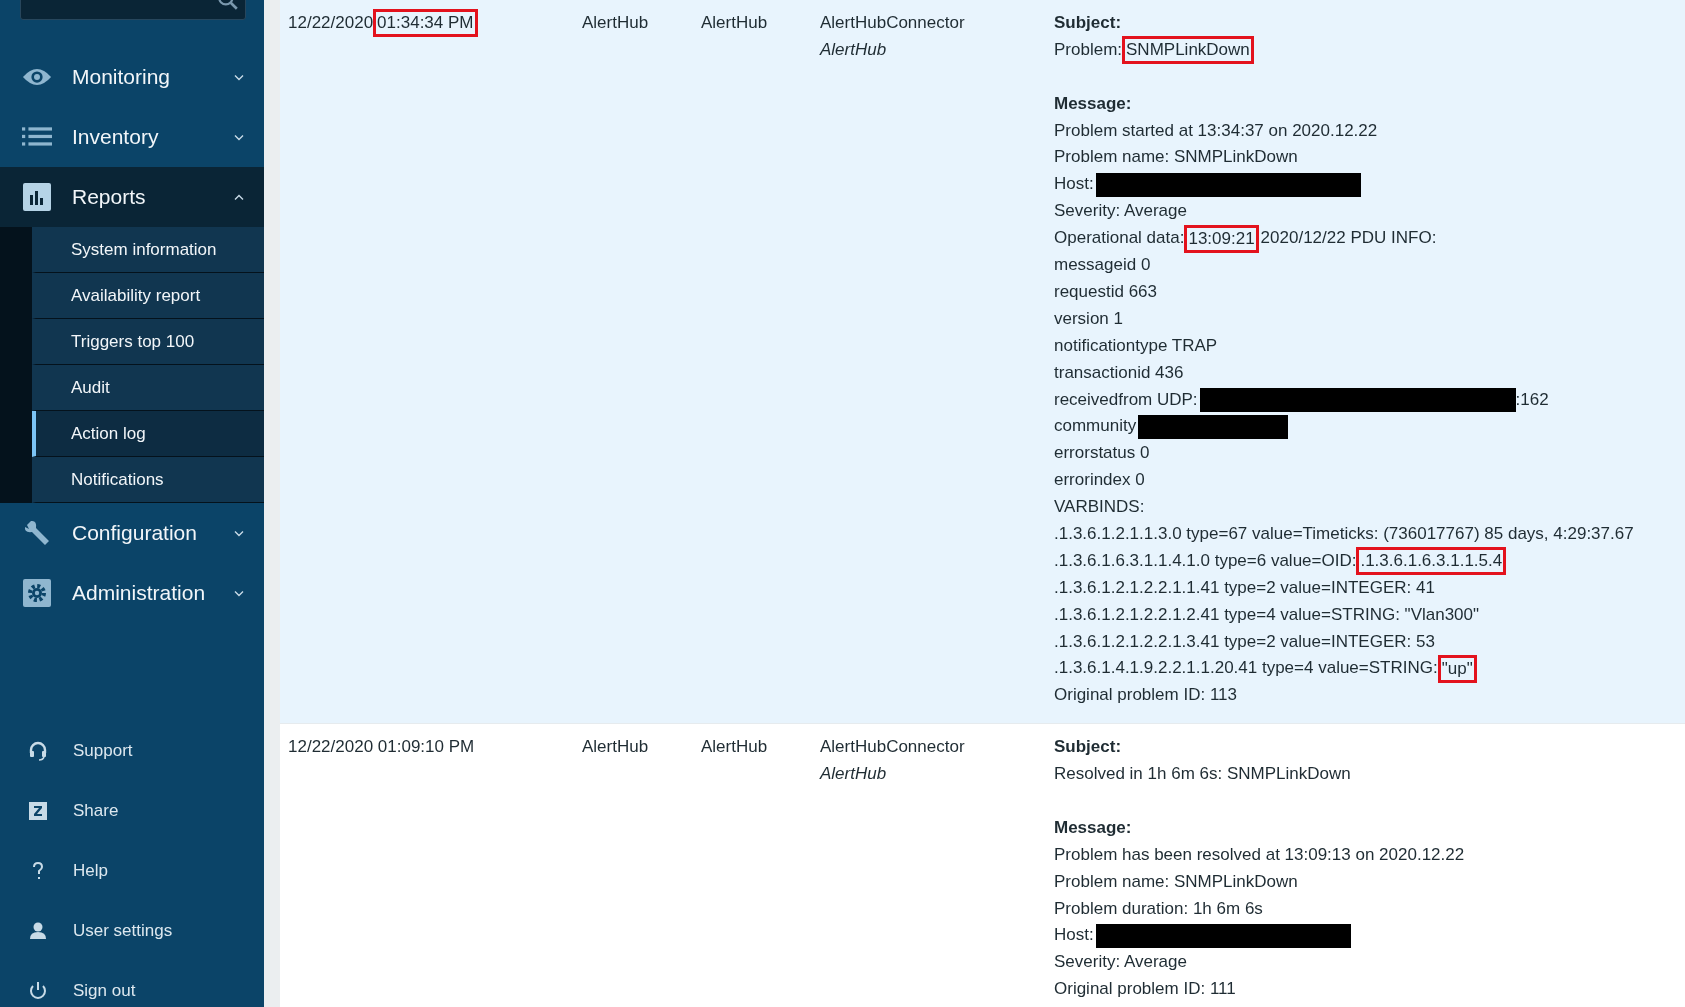  What do you see at coordinates (1099, 480) in the screenshot?
I see `text: errorindex 0` at bounding box center [1099, 480].